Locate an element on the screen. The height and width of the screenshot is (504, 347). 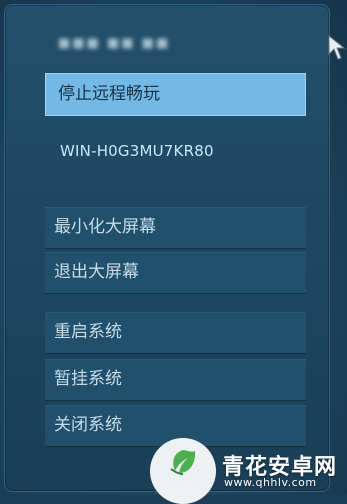
watermark-url: www.qhhlv.com is located at coordinates (270, 482).